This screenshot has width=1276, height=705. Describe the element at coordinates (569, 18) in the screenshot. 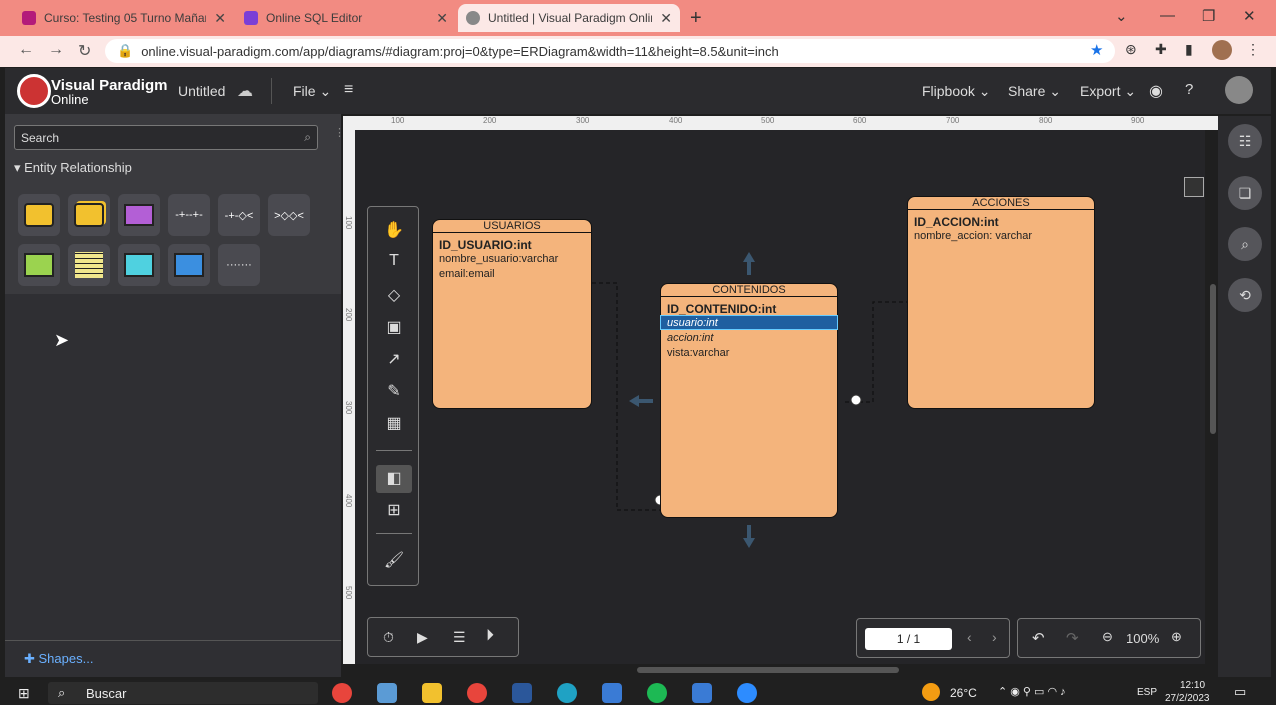

I see `tab-visual-paradigm: Untitled | Visual Paradigm Online ✕` at that location.